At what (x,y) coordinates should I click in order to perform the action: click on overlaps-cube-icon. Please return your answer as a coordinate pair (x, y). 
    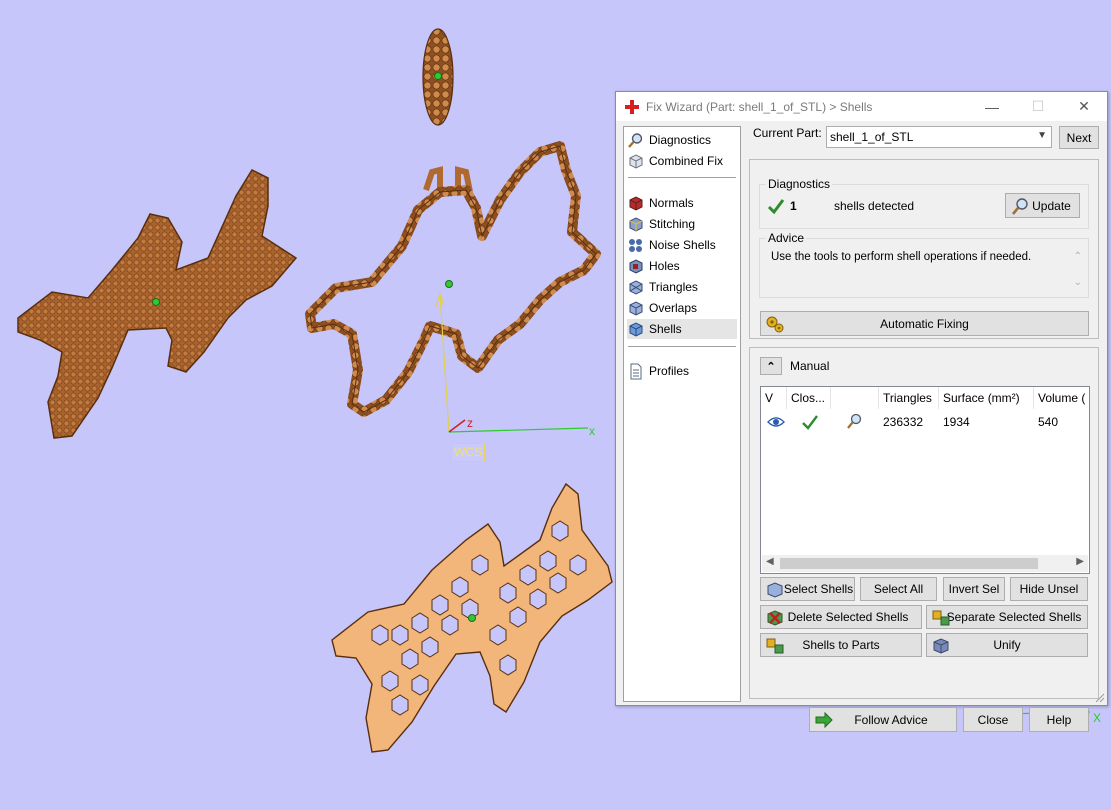
    Looking at the image, I should click on (636, 308).